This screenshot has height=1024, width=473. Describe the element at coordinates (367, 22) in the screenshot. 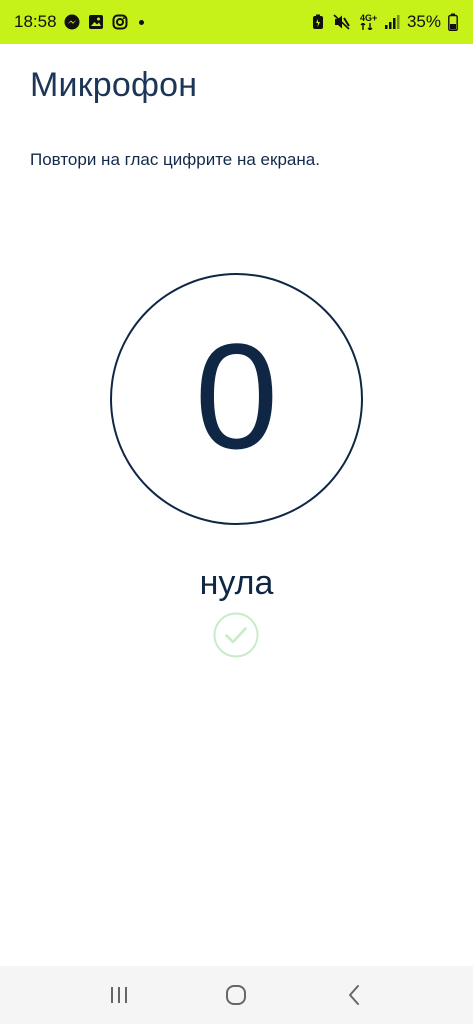

I see `network-icon: 4G+` at that location.